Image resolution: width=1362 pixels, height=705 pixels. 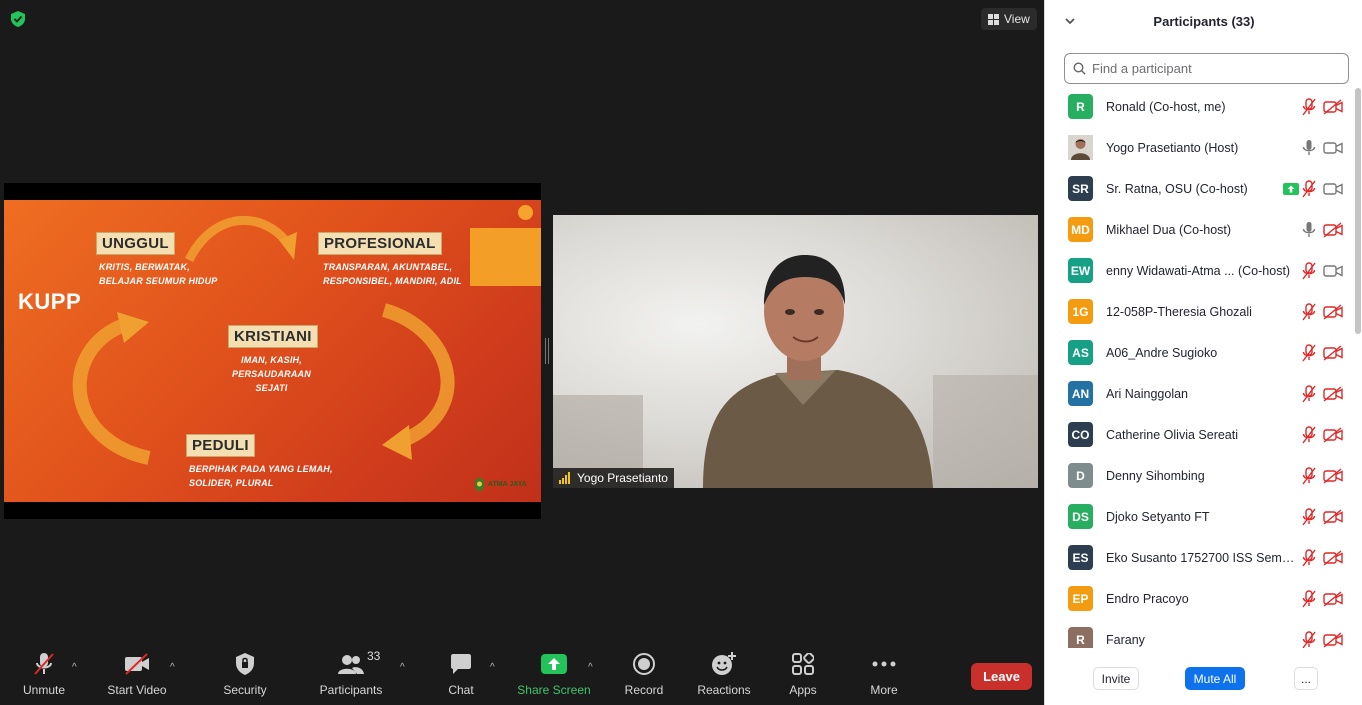 I want to click on screen-share-status, so click(x=1291, y=189).